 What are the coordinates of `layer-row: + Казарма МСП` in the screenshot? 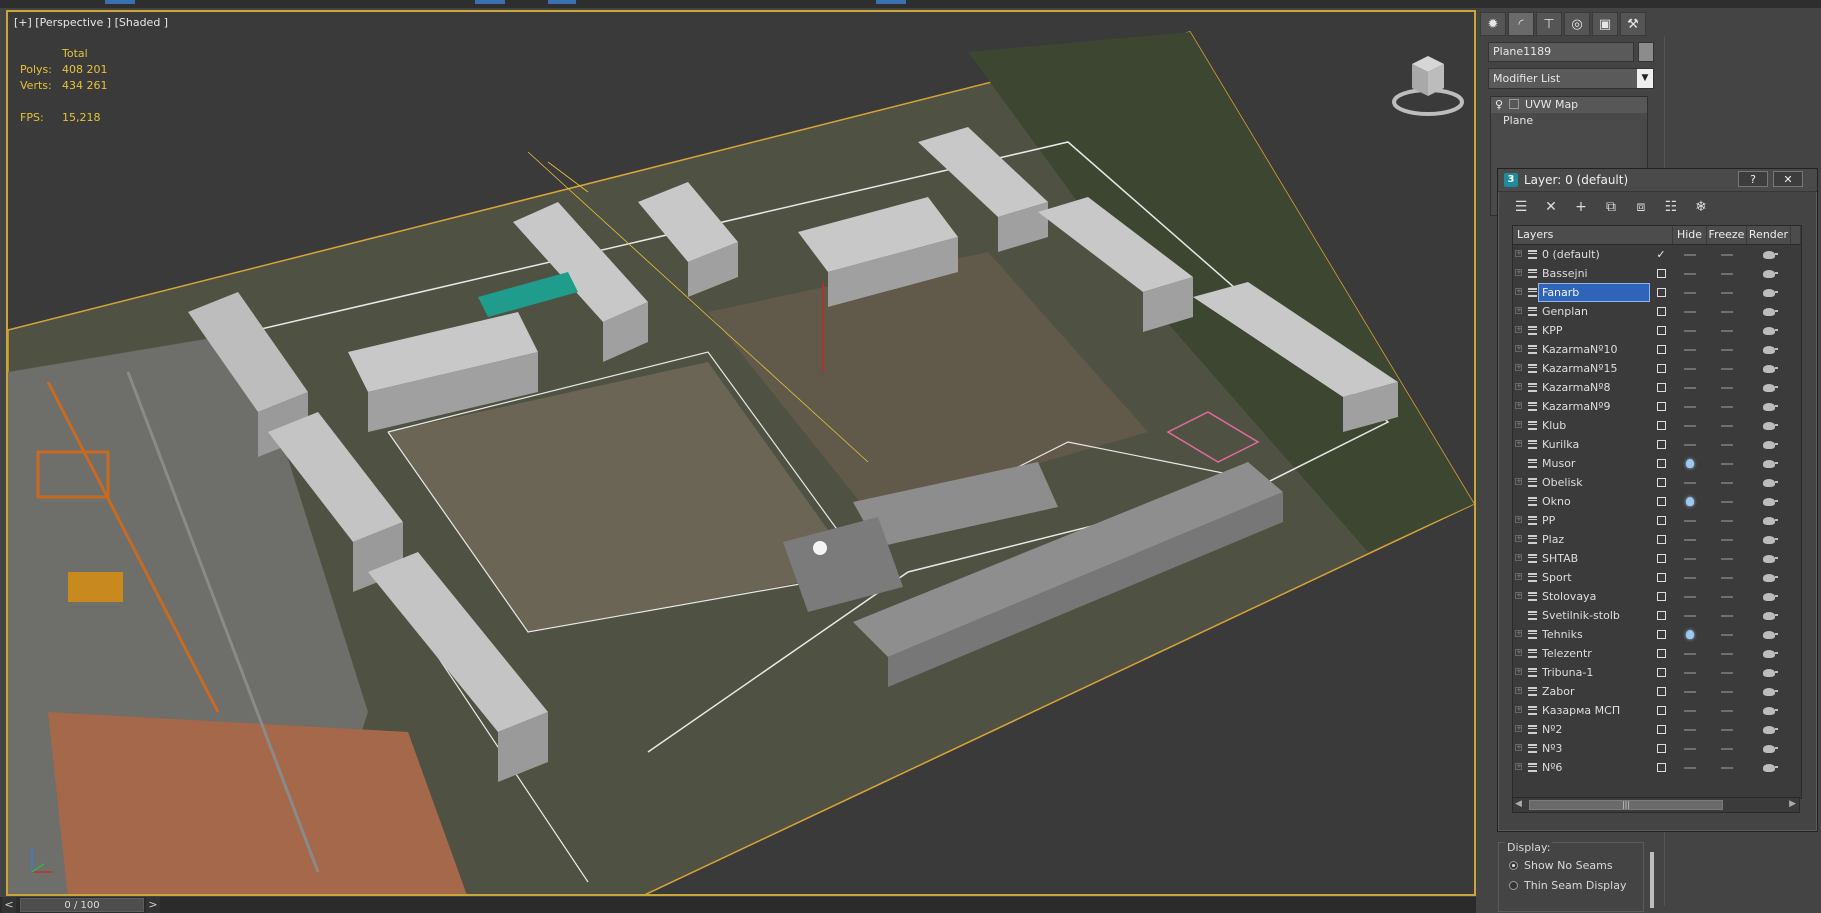 It's located at (1657, 710).